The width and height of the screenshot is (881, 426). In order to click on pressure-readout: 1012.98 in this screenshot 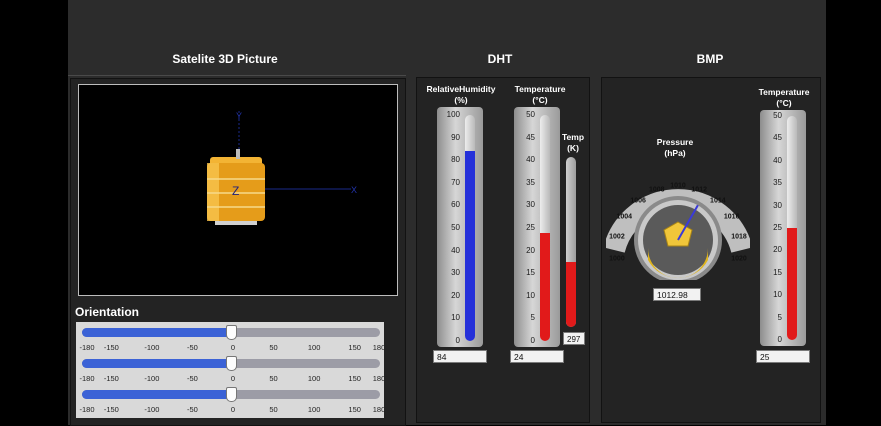, I will do `click(677, 294)`.